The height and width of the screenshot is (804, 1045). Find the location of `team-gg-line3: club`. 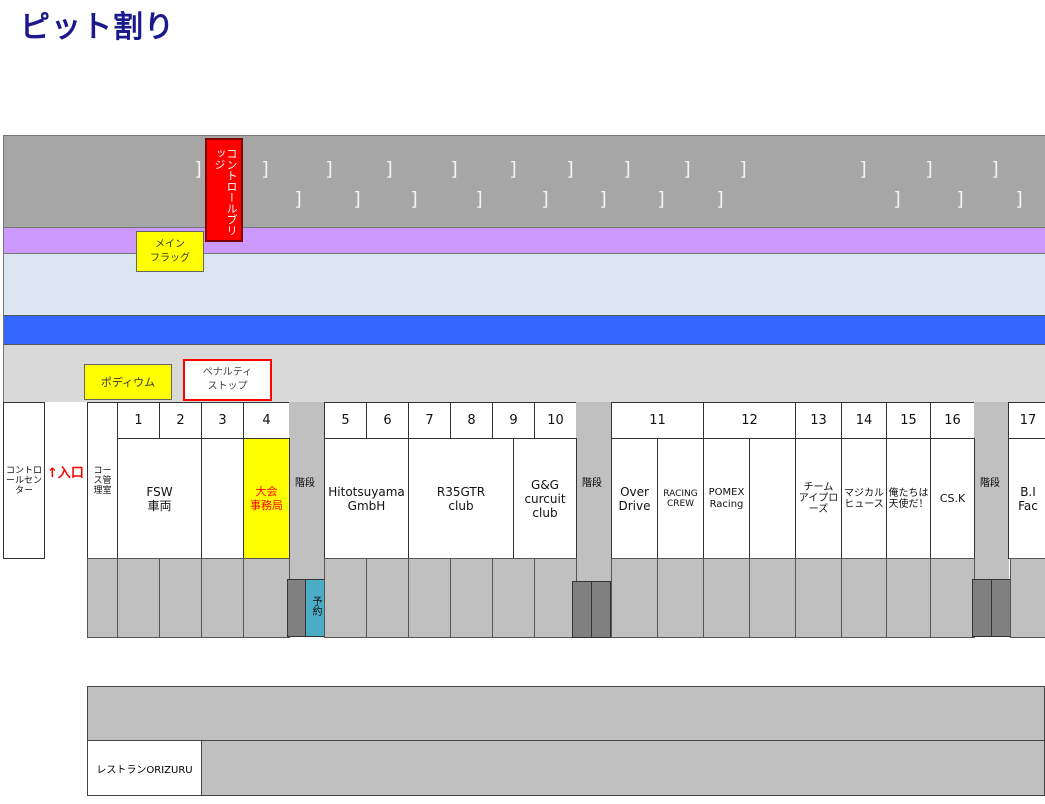

team-gg-line3: club is located at coordinates (545, 512).